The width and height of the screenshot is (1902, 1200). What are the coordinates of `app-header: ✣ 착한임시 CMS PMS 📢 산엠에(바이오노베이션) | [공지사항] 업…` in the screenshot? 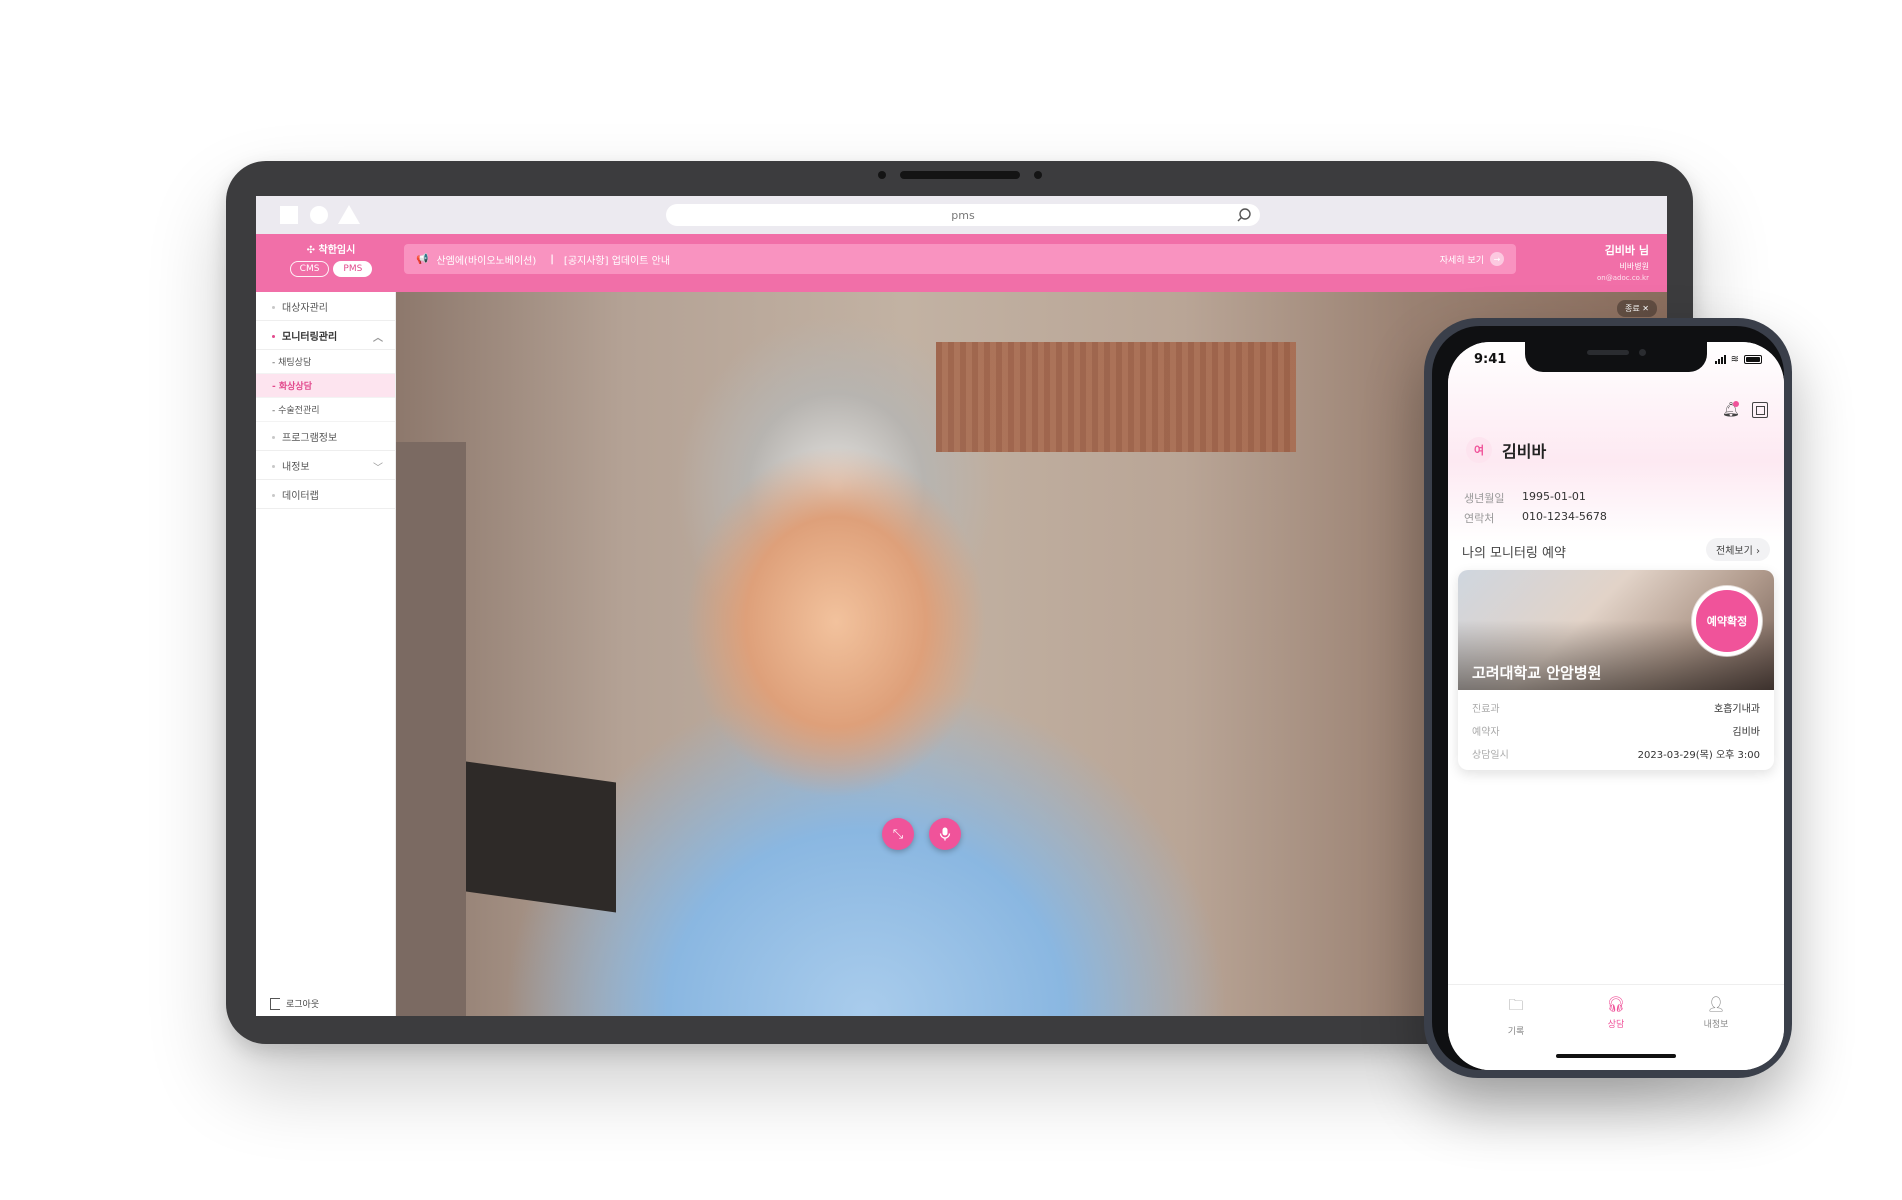 It's located at (961, 263).